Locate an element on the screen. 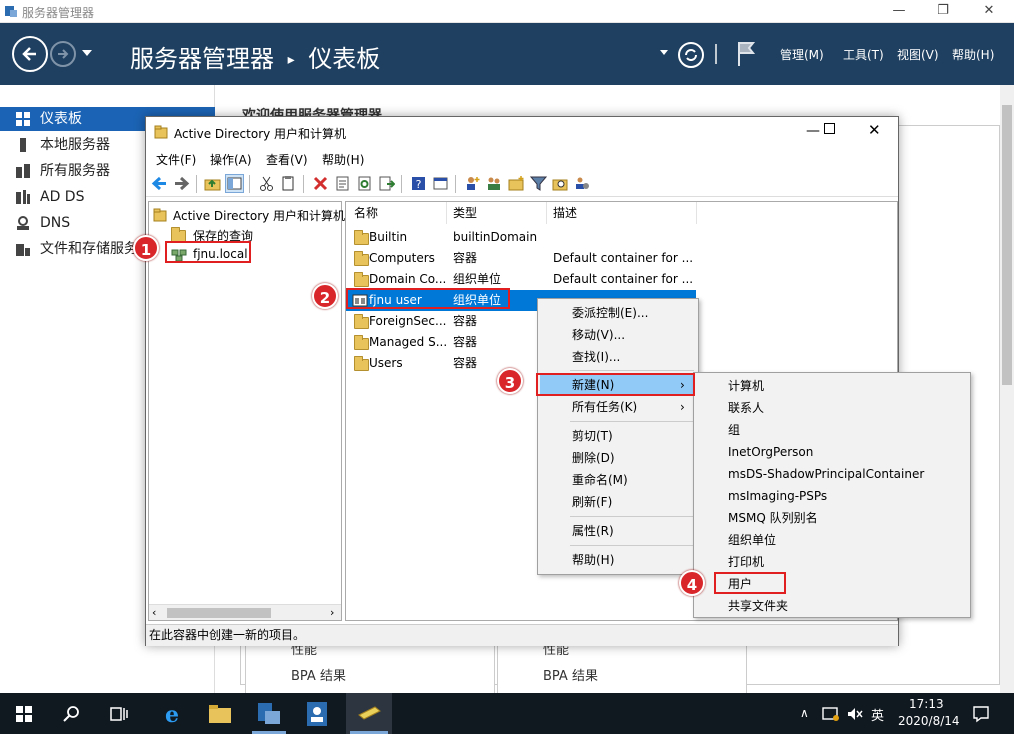 The image size is (1014, 734). console-icon is located at coordinates (440, 183).